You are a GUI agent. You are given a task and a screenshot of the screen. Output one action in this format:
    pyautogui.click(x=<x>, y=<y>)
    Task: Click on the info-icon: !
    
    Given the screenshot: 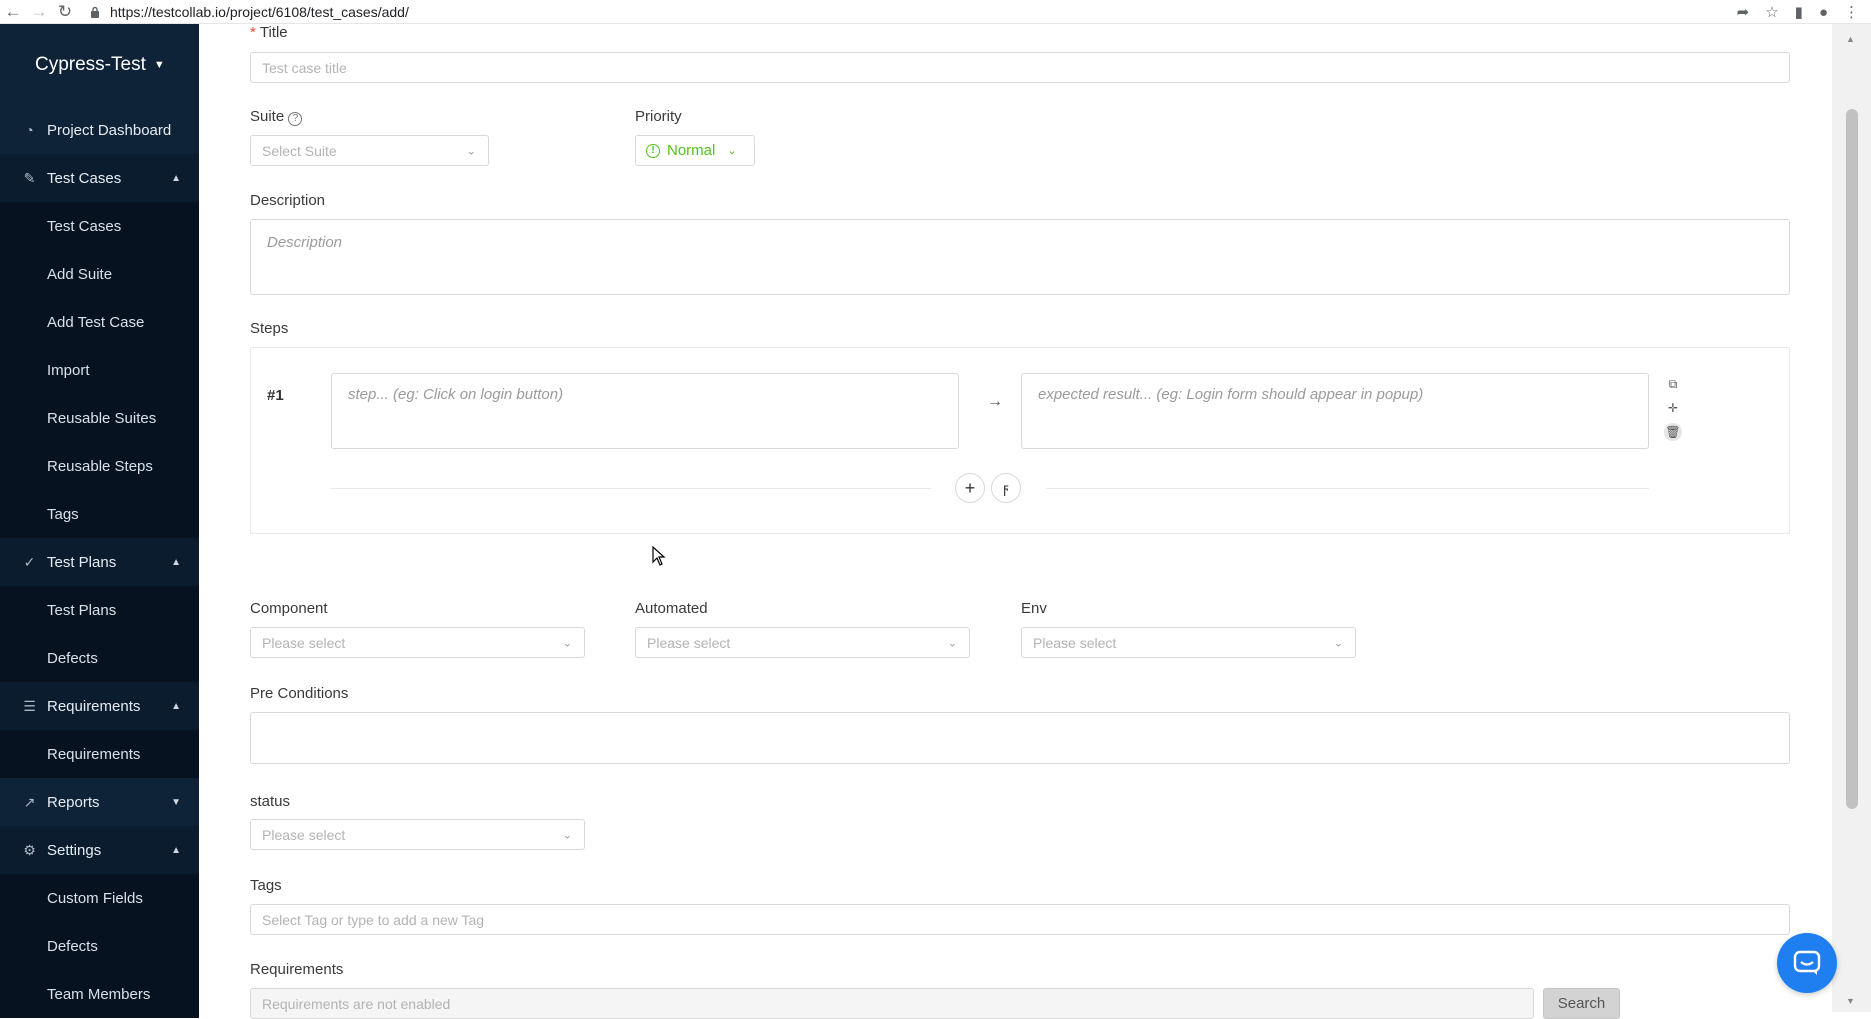 What is the action you would take?
    pyautogui.click(x=653, y=150)
    